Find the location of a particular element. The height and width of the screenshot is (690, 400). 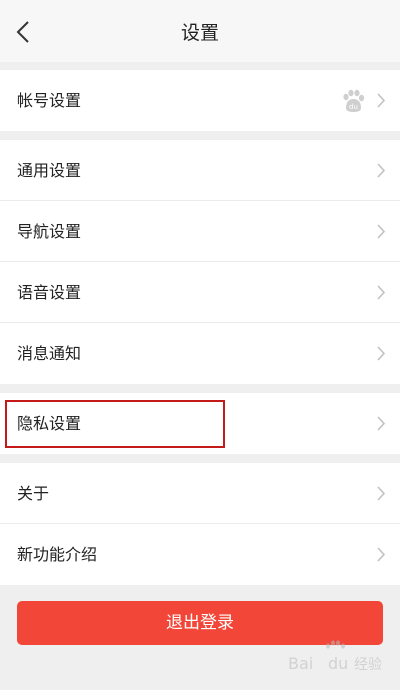

page-title: 设置 is located at coordinates (199, 33).